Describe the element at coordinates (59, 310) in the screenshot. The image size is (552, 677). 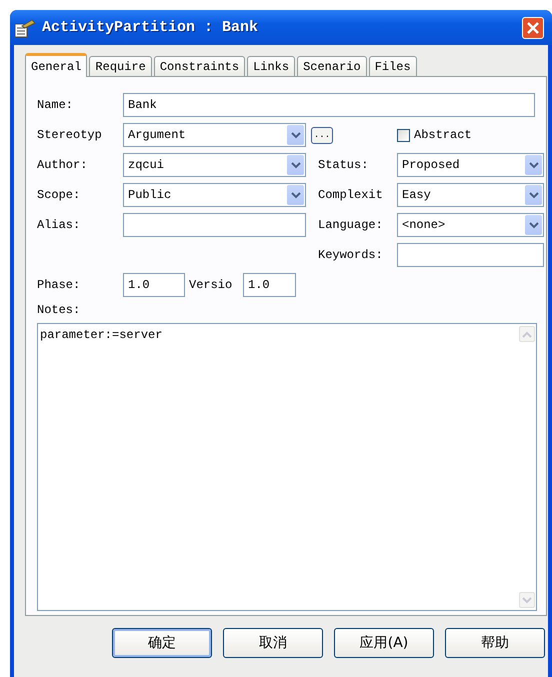
I see `field-label: Notes:` at that location.